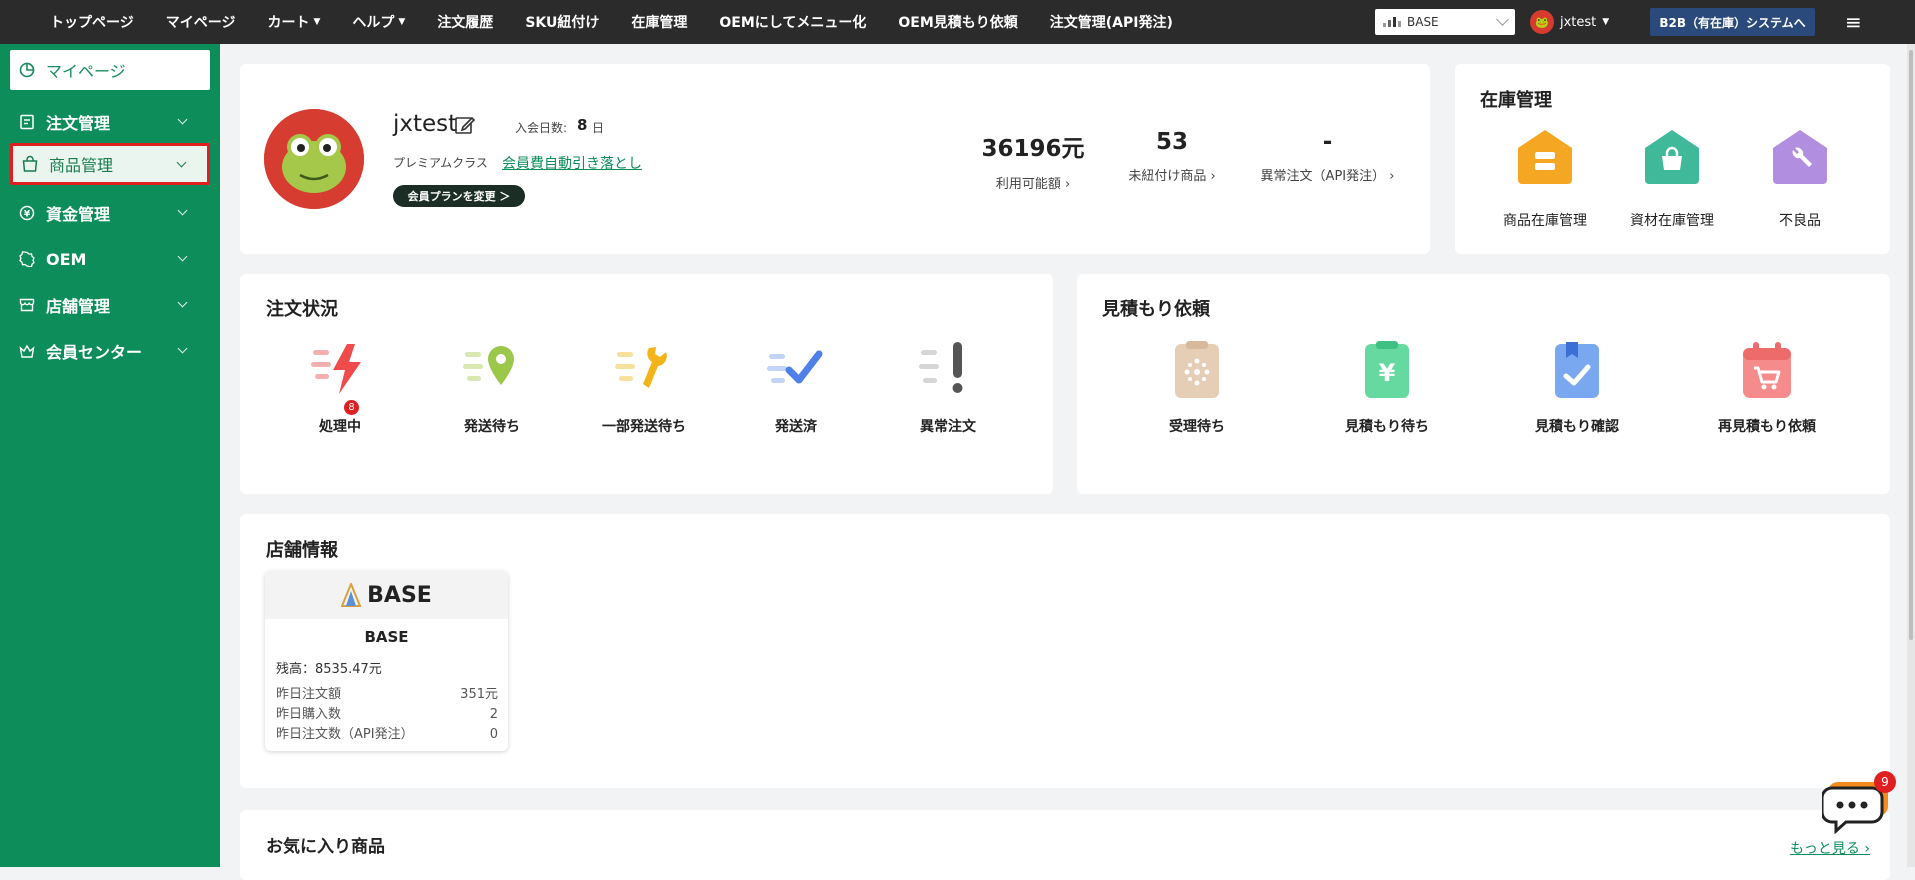 Image resolution: width=1915 pixels, height=880 pixels. I want to click on yen-icon: ¥, so click(27, 213).